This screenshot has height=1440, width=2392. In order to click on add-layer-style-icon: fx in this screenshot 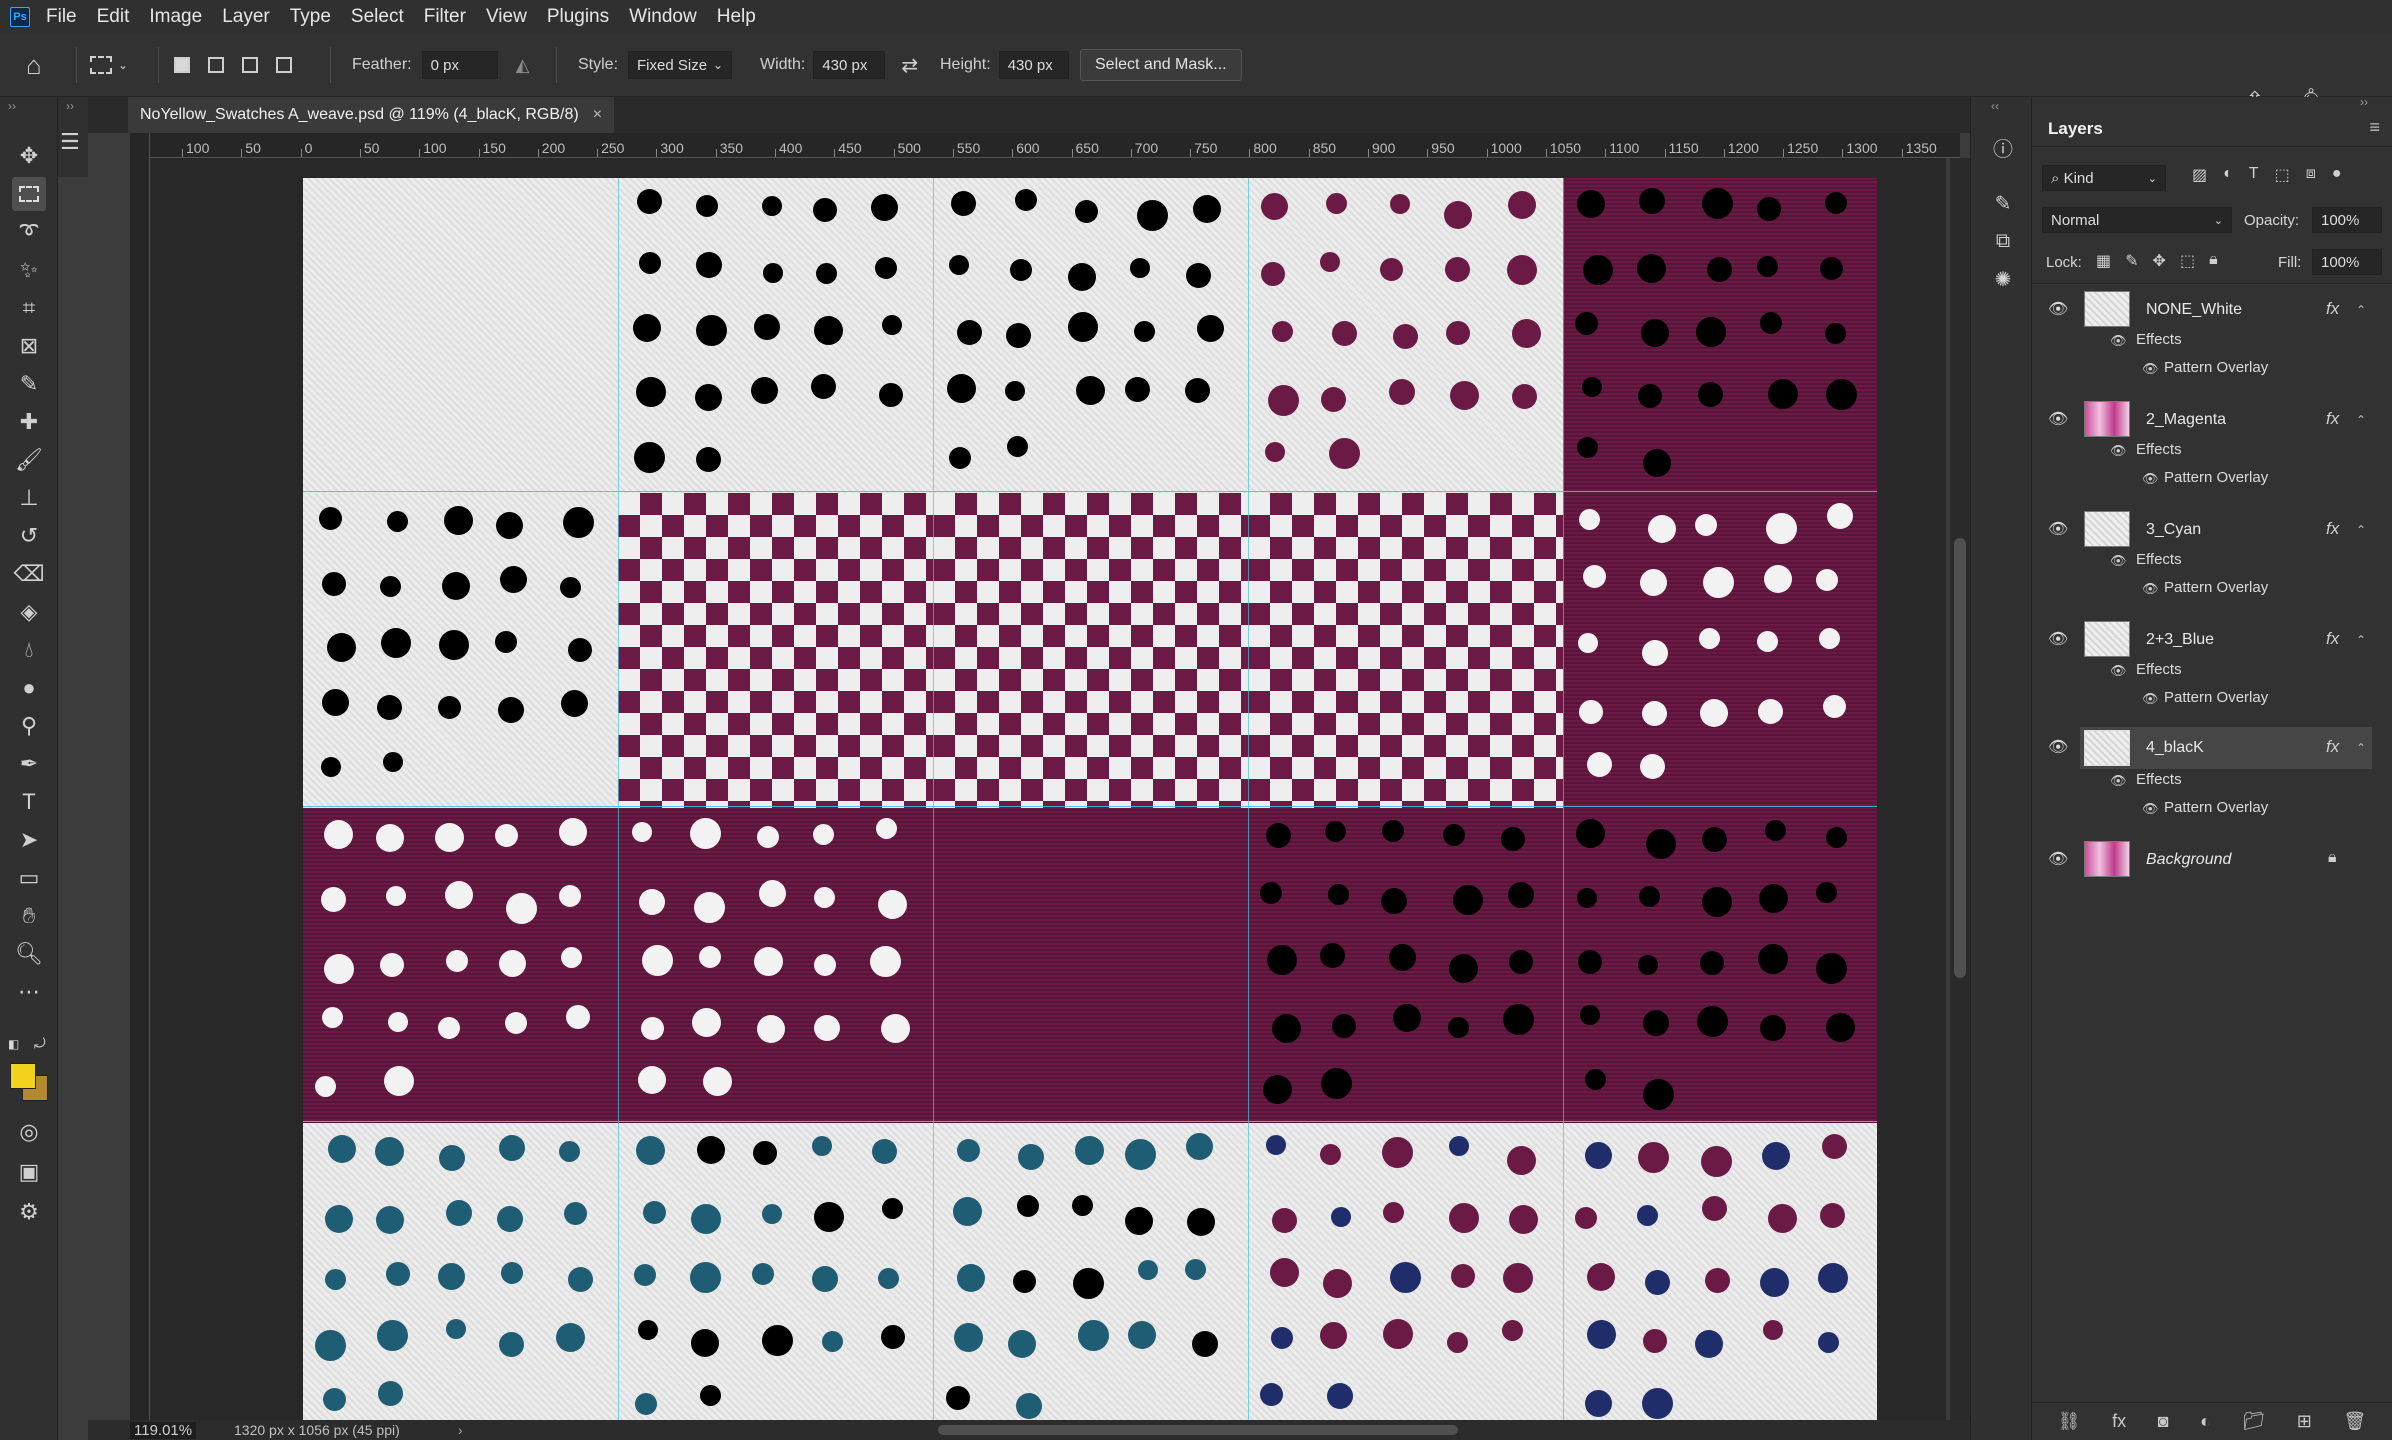, I will do `click(2119, 1421)`.